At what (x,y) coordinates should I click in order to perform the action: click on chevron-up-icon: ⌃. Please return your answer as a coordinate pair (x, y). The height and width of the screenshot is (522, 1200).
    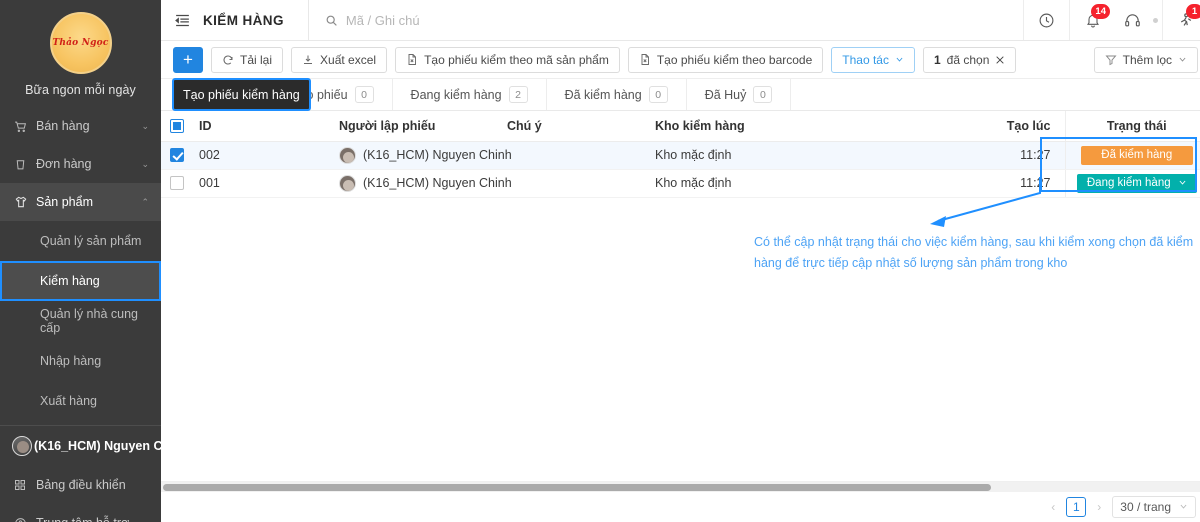
    Looking at the image, I should click on (145, 201).